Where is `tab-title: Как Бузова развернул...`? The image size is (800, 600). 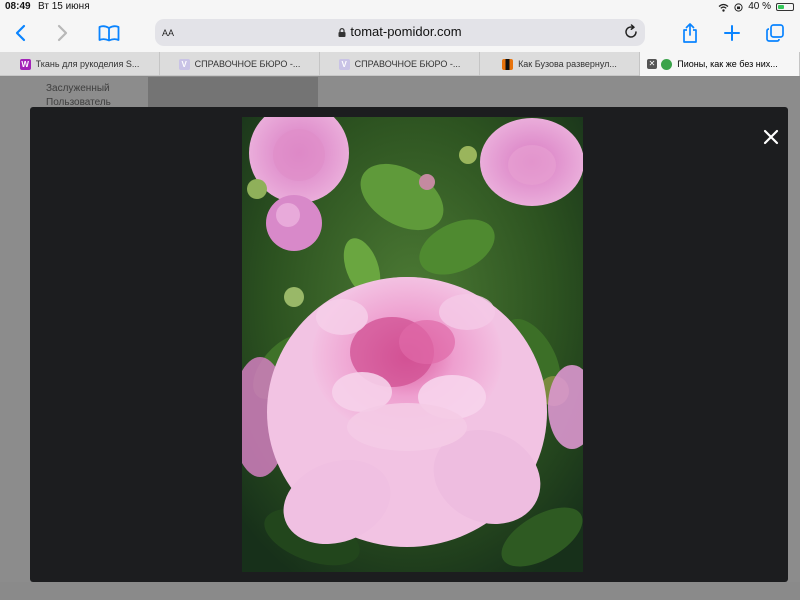 tab-title: Как Бузова развернул... is located at coordinates (567, 64).